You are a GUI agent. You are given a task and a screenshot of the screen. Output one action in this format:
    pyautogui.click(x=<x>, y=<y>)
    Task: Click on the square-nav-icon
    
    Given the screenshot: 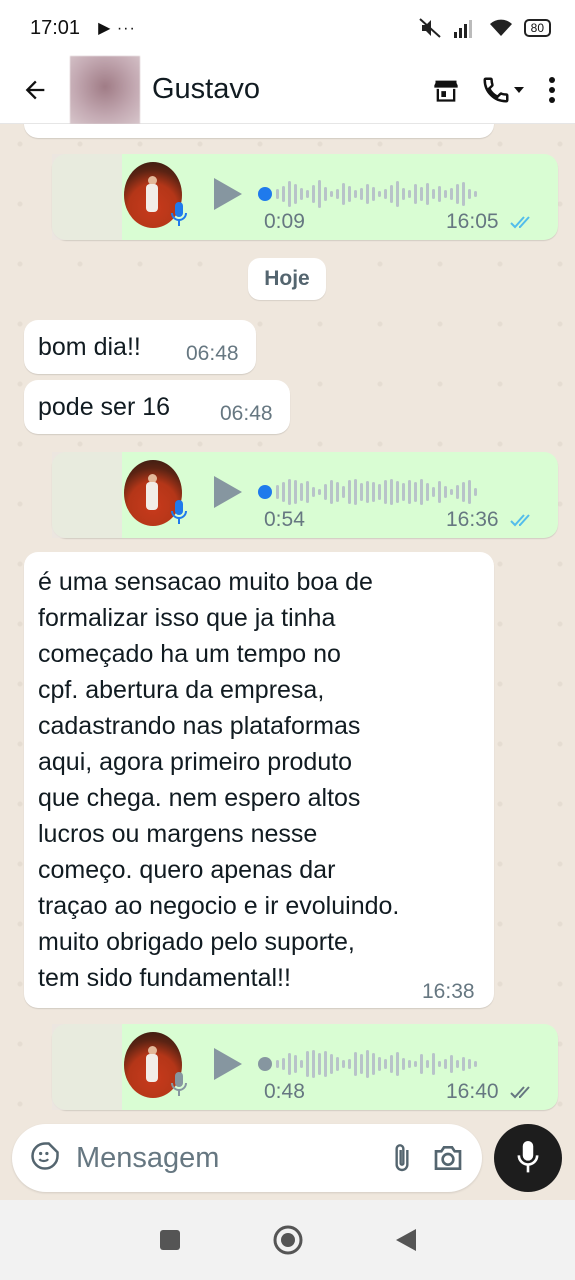 What is the action you would take?
    pyautogui.click(x=170, y=1240)
    